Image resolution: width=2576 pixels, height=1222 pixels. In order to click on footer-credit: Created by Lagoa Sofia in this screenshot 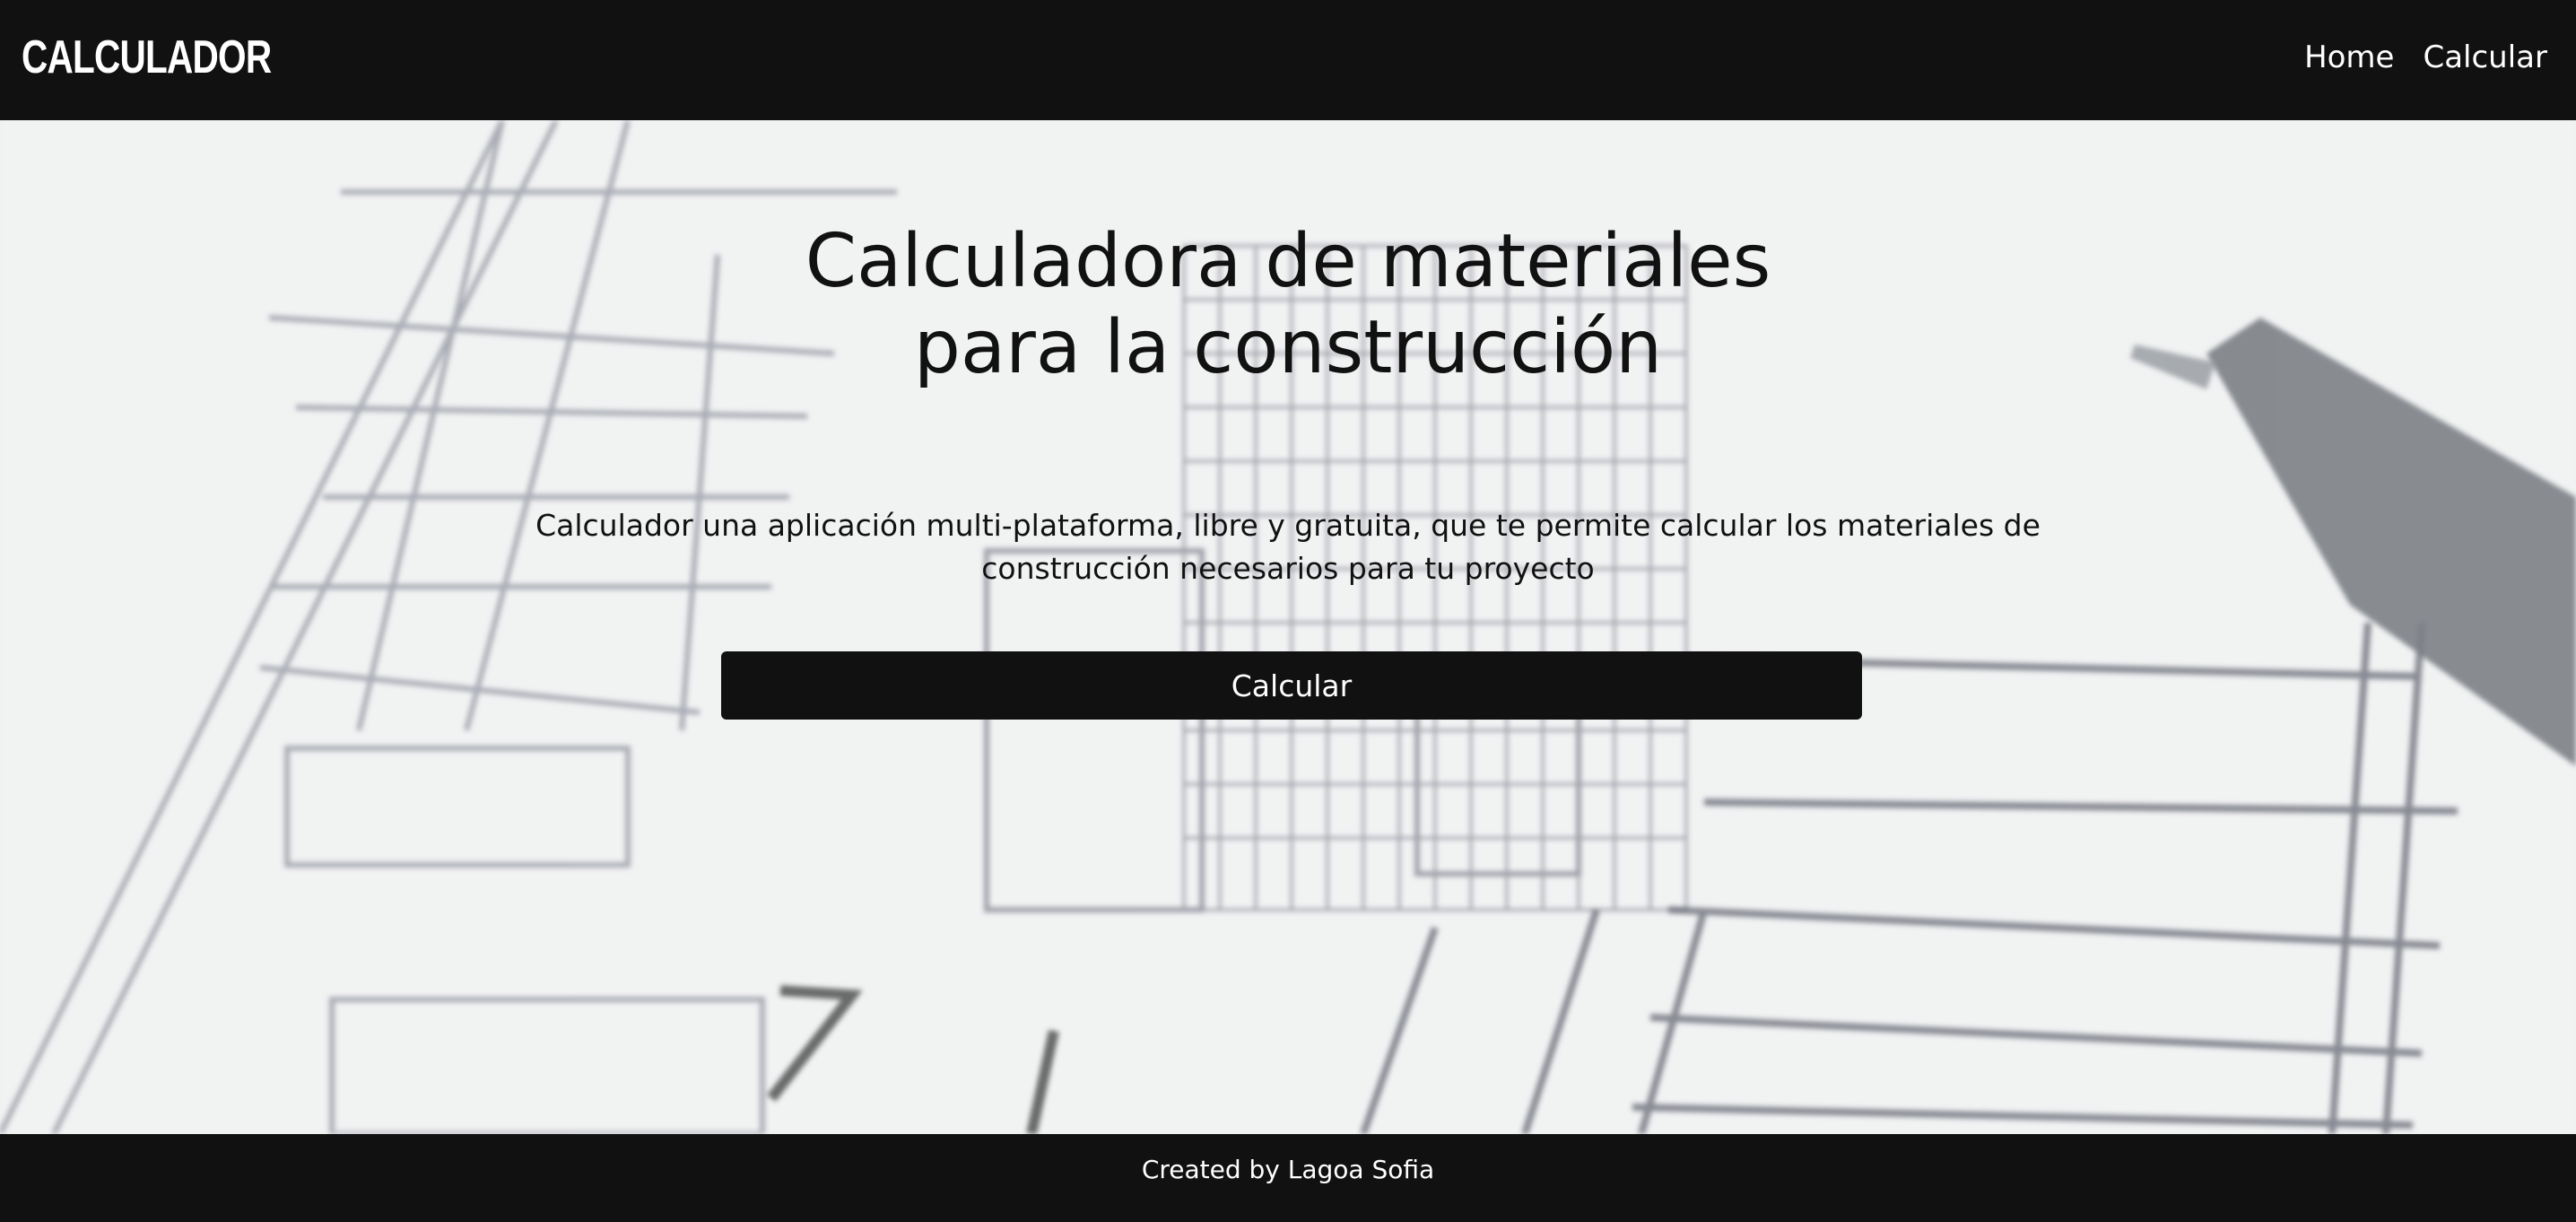, I will do `click(1288, 1169)`.